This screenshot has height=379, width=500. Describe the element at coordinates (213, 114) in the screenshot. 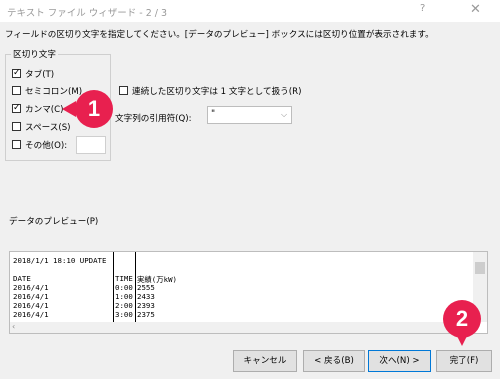

I see `text-qualifier-value: "` at that location.